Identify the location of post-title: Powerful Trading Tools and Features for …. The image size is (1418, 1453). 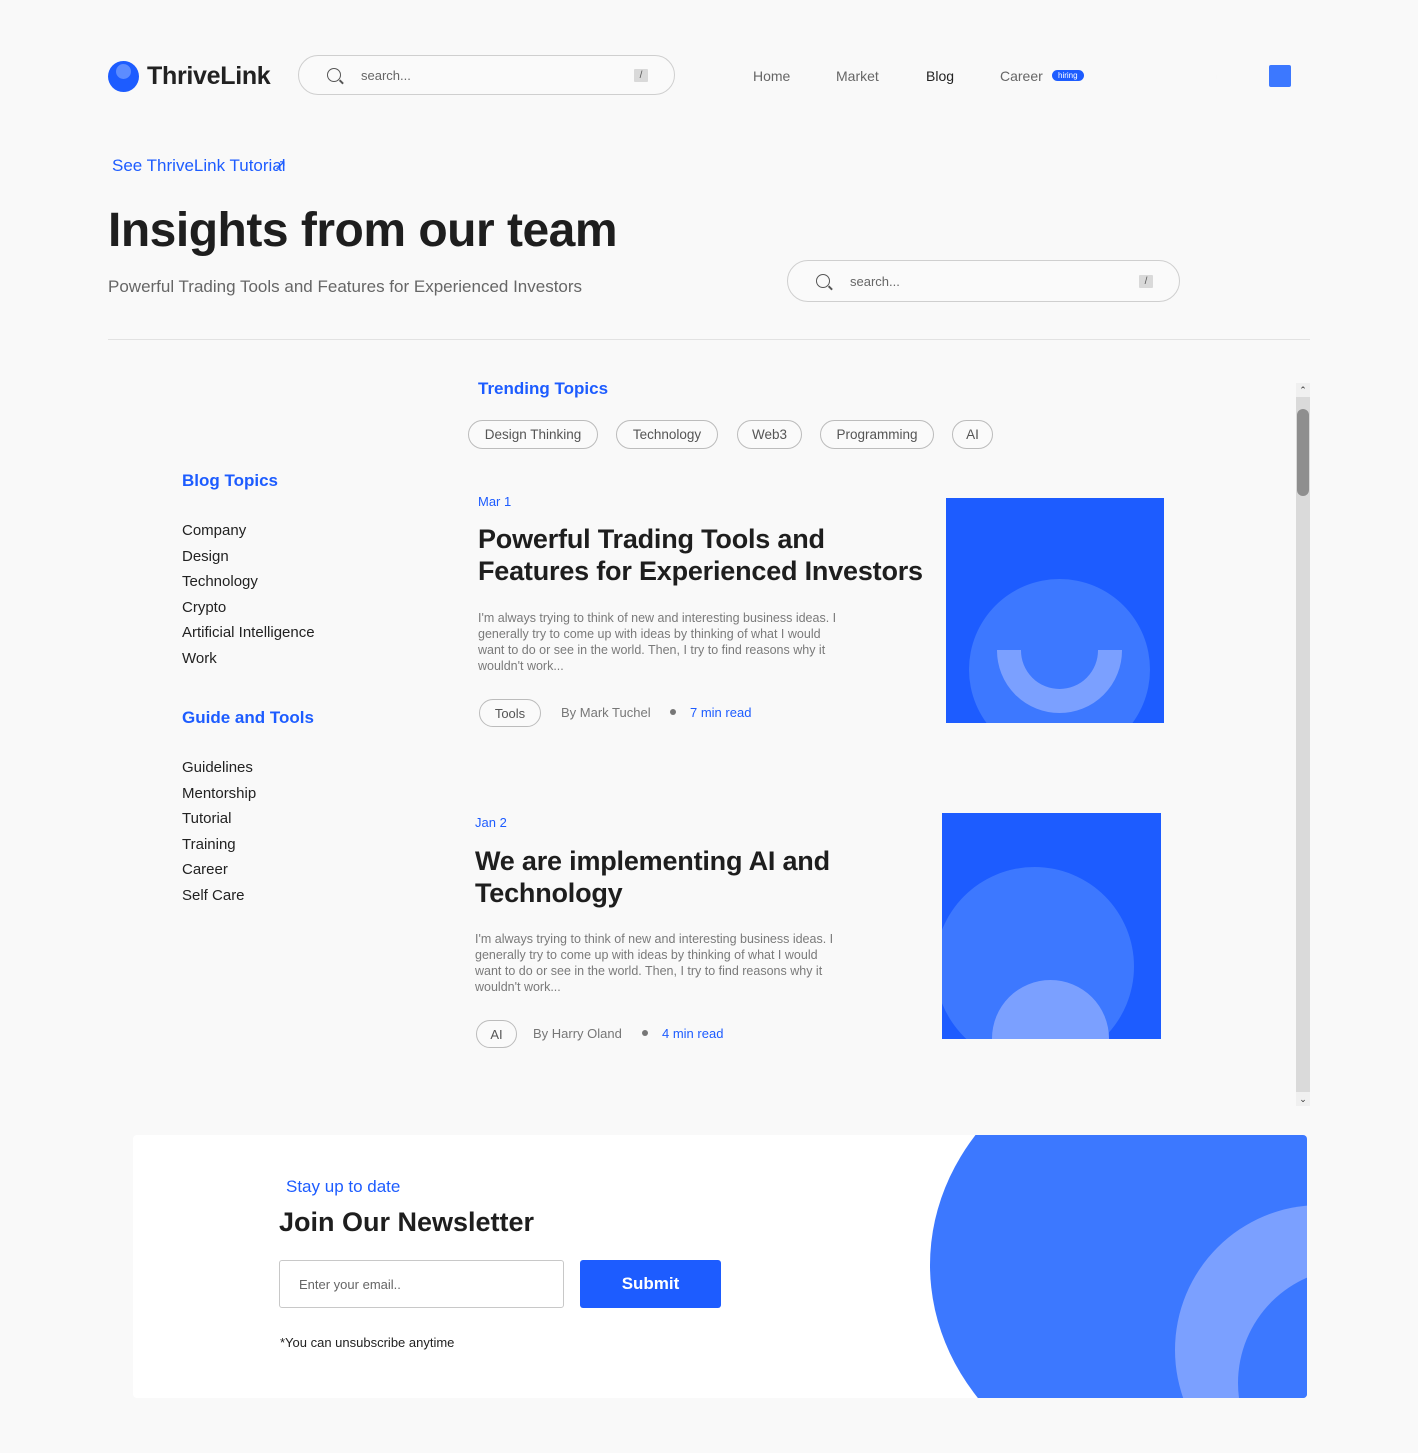
(700, 555).